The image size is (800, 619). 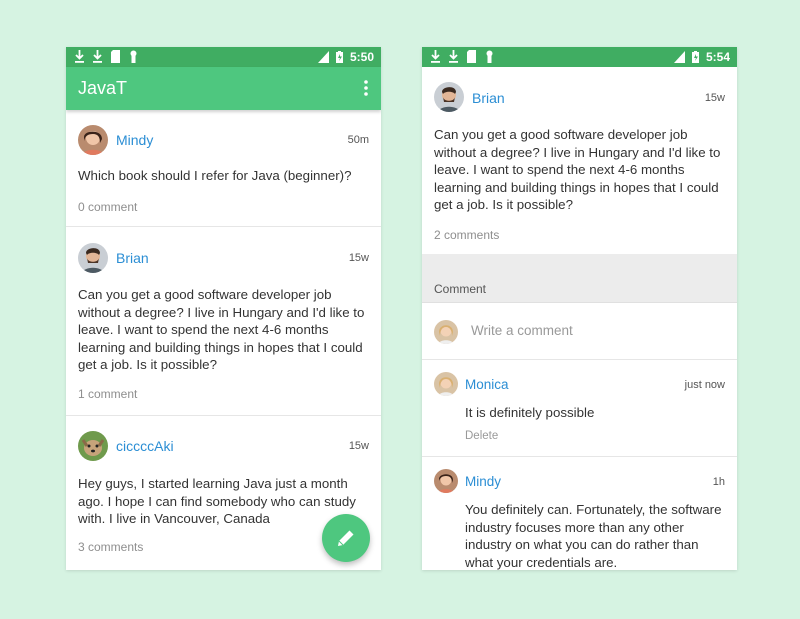 I want to click on post-time: 50m, so click(x=358, y=140).